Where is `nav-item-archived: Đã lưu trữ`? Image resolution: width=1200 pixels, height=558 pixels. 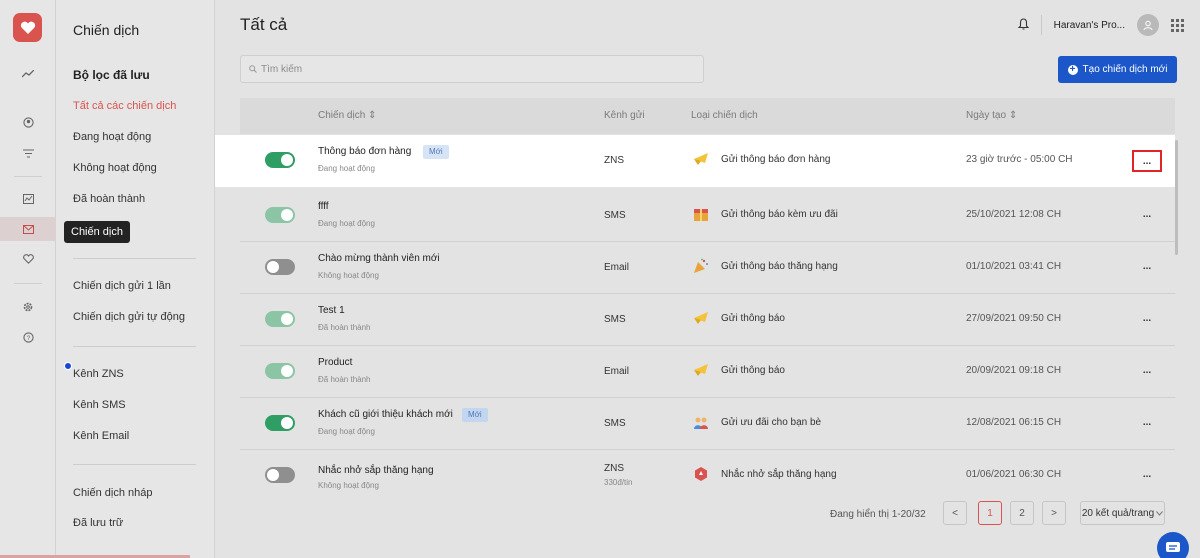 nav-item-archived: Đã lưu trữ is located at coordinates (98, 523).